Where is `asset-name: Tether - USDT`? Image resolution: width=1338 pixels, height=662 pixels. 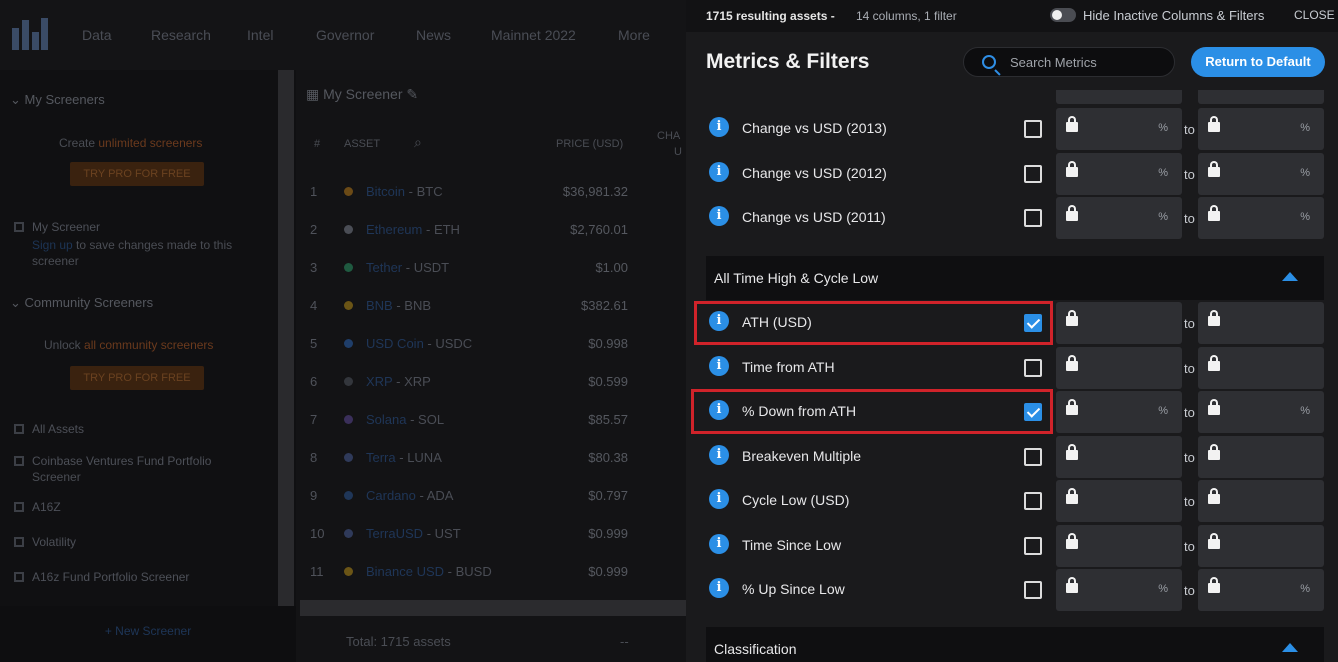
asset-name: Tether - USDT is located at coordinates (407, 267).